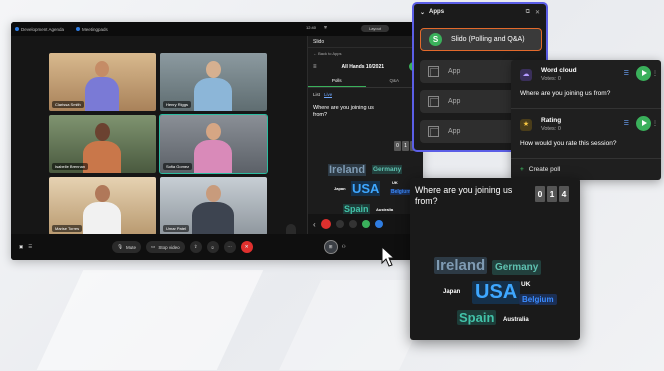  I want to click on meeting-controls: ▣ ☰ 🎙 Mute ▭ Stop video ⇪ ☺ ⋯ ✕ ⊞ ⚇, so click(217, 247).